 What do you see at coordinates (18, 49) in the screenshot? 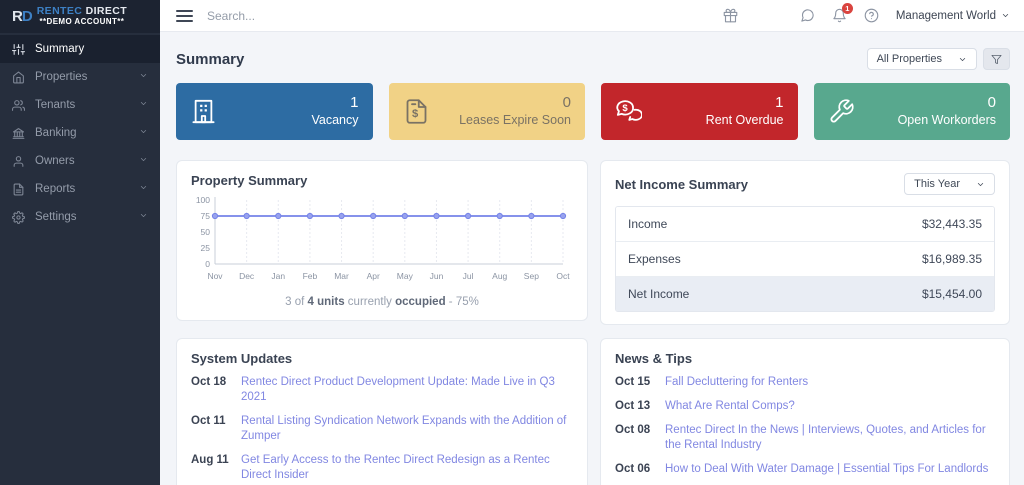
I see `sliders-icon` at bounding box center [18, 49].